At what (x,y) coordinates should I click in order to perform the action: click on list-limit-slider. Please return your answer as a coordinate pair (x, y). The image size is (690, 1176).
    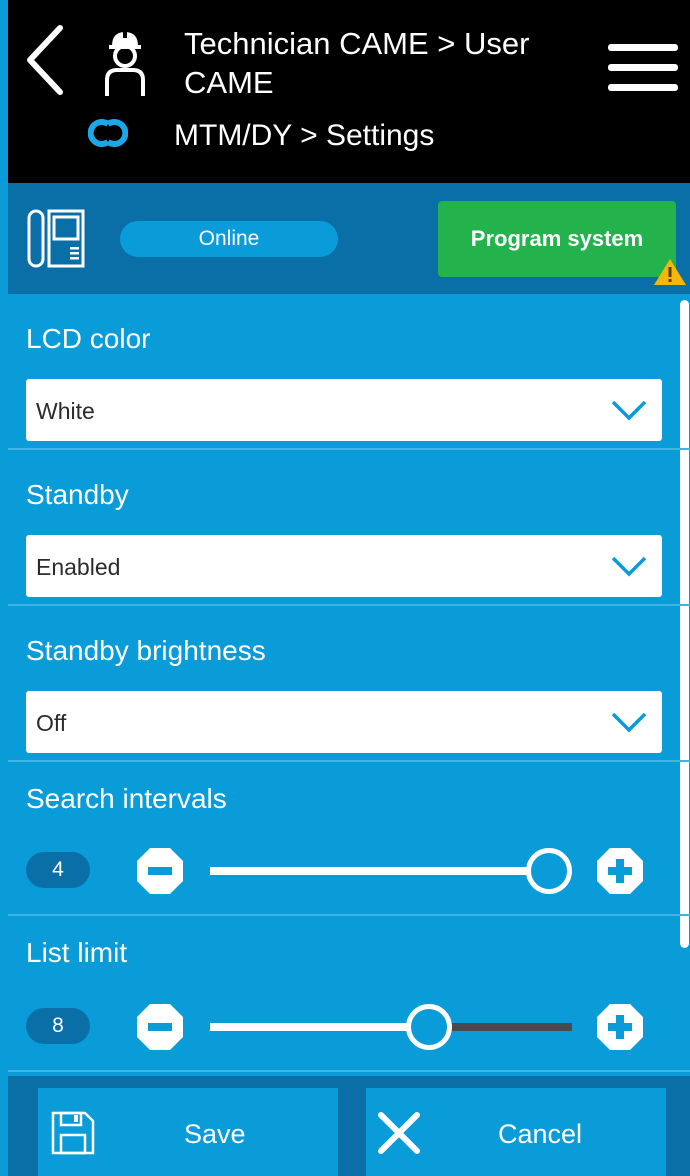
    Looking at the image, I should click on (391, 1027).